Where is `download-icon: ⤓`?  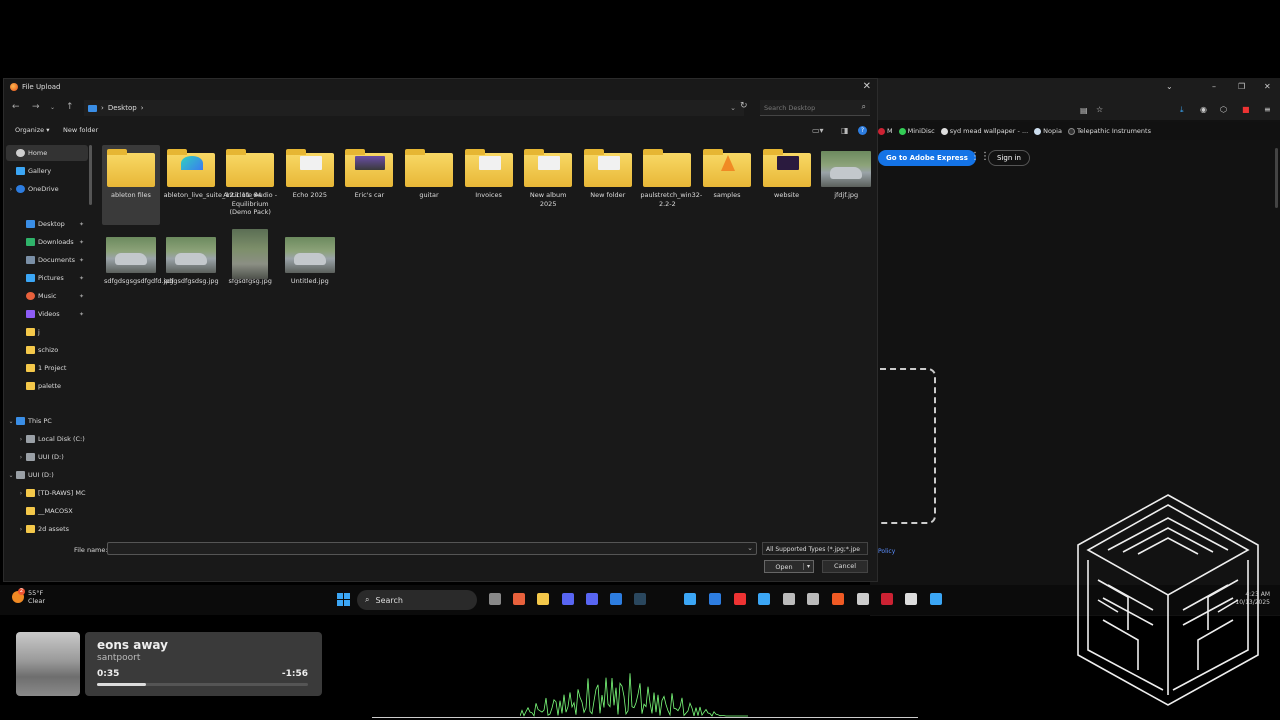
download-icon: ⤓ is located at coordinates (1182, 110).